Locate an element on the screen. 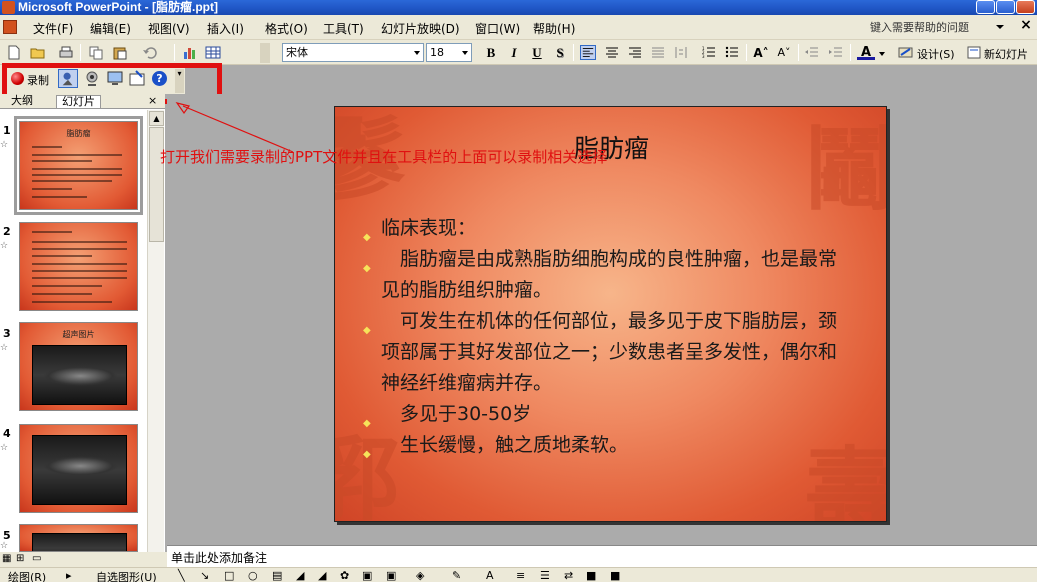 This screenshot has width=1037, height=582. tab-outline: 大纲 is located at coordinates (22, 101).